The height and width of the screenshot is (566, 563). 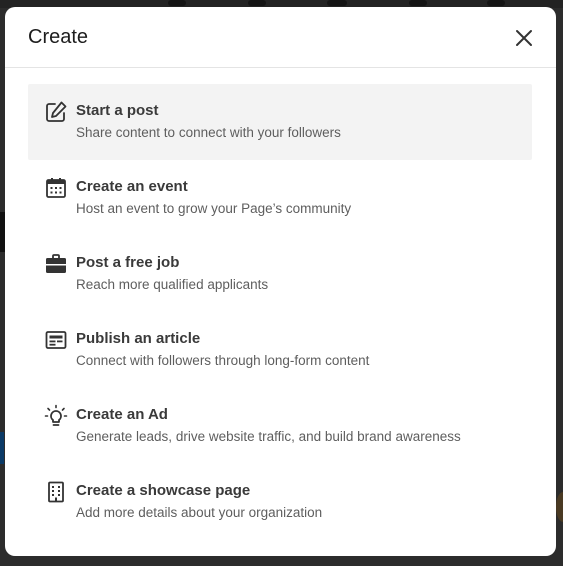 I want to click on backdrop-link, so click(x=2, y=448).